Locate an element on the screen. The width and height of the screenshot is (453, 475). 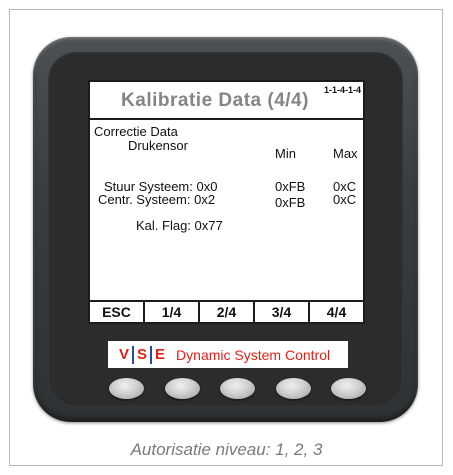
calibration-flag: Kal. Flag: 0x77 is located at coordinates (179, 225).